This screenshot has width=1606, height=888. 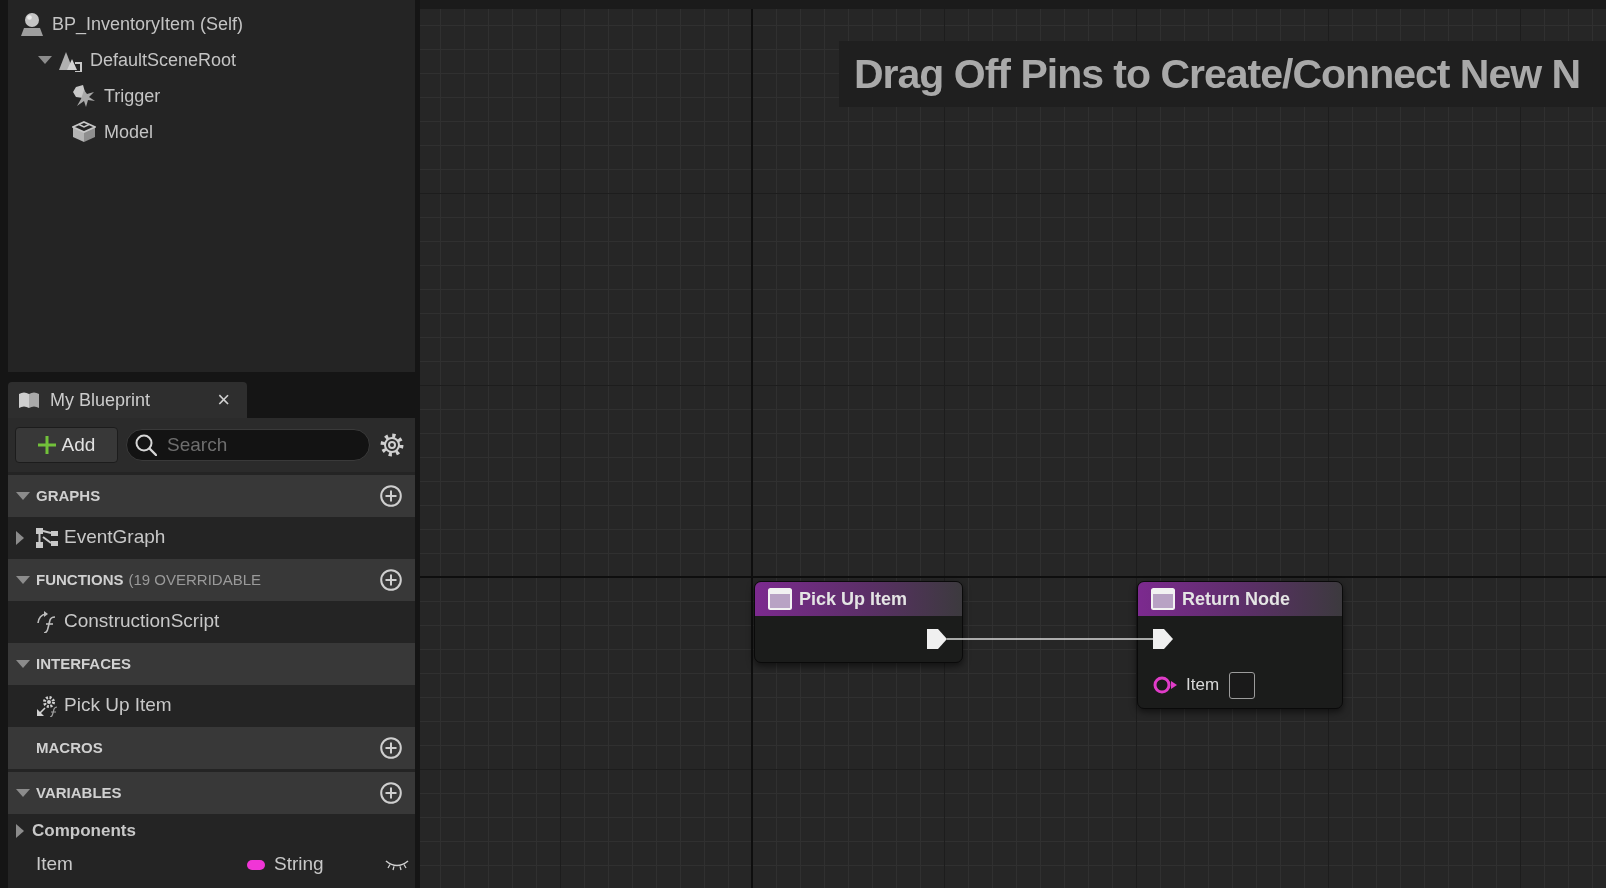 What do you see at coordinates (211, 664) in the screenshot?
I see `section-header: INTERFACES` at bounding box center [211, 664].